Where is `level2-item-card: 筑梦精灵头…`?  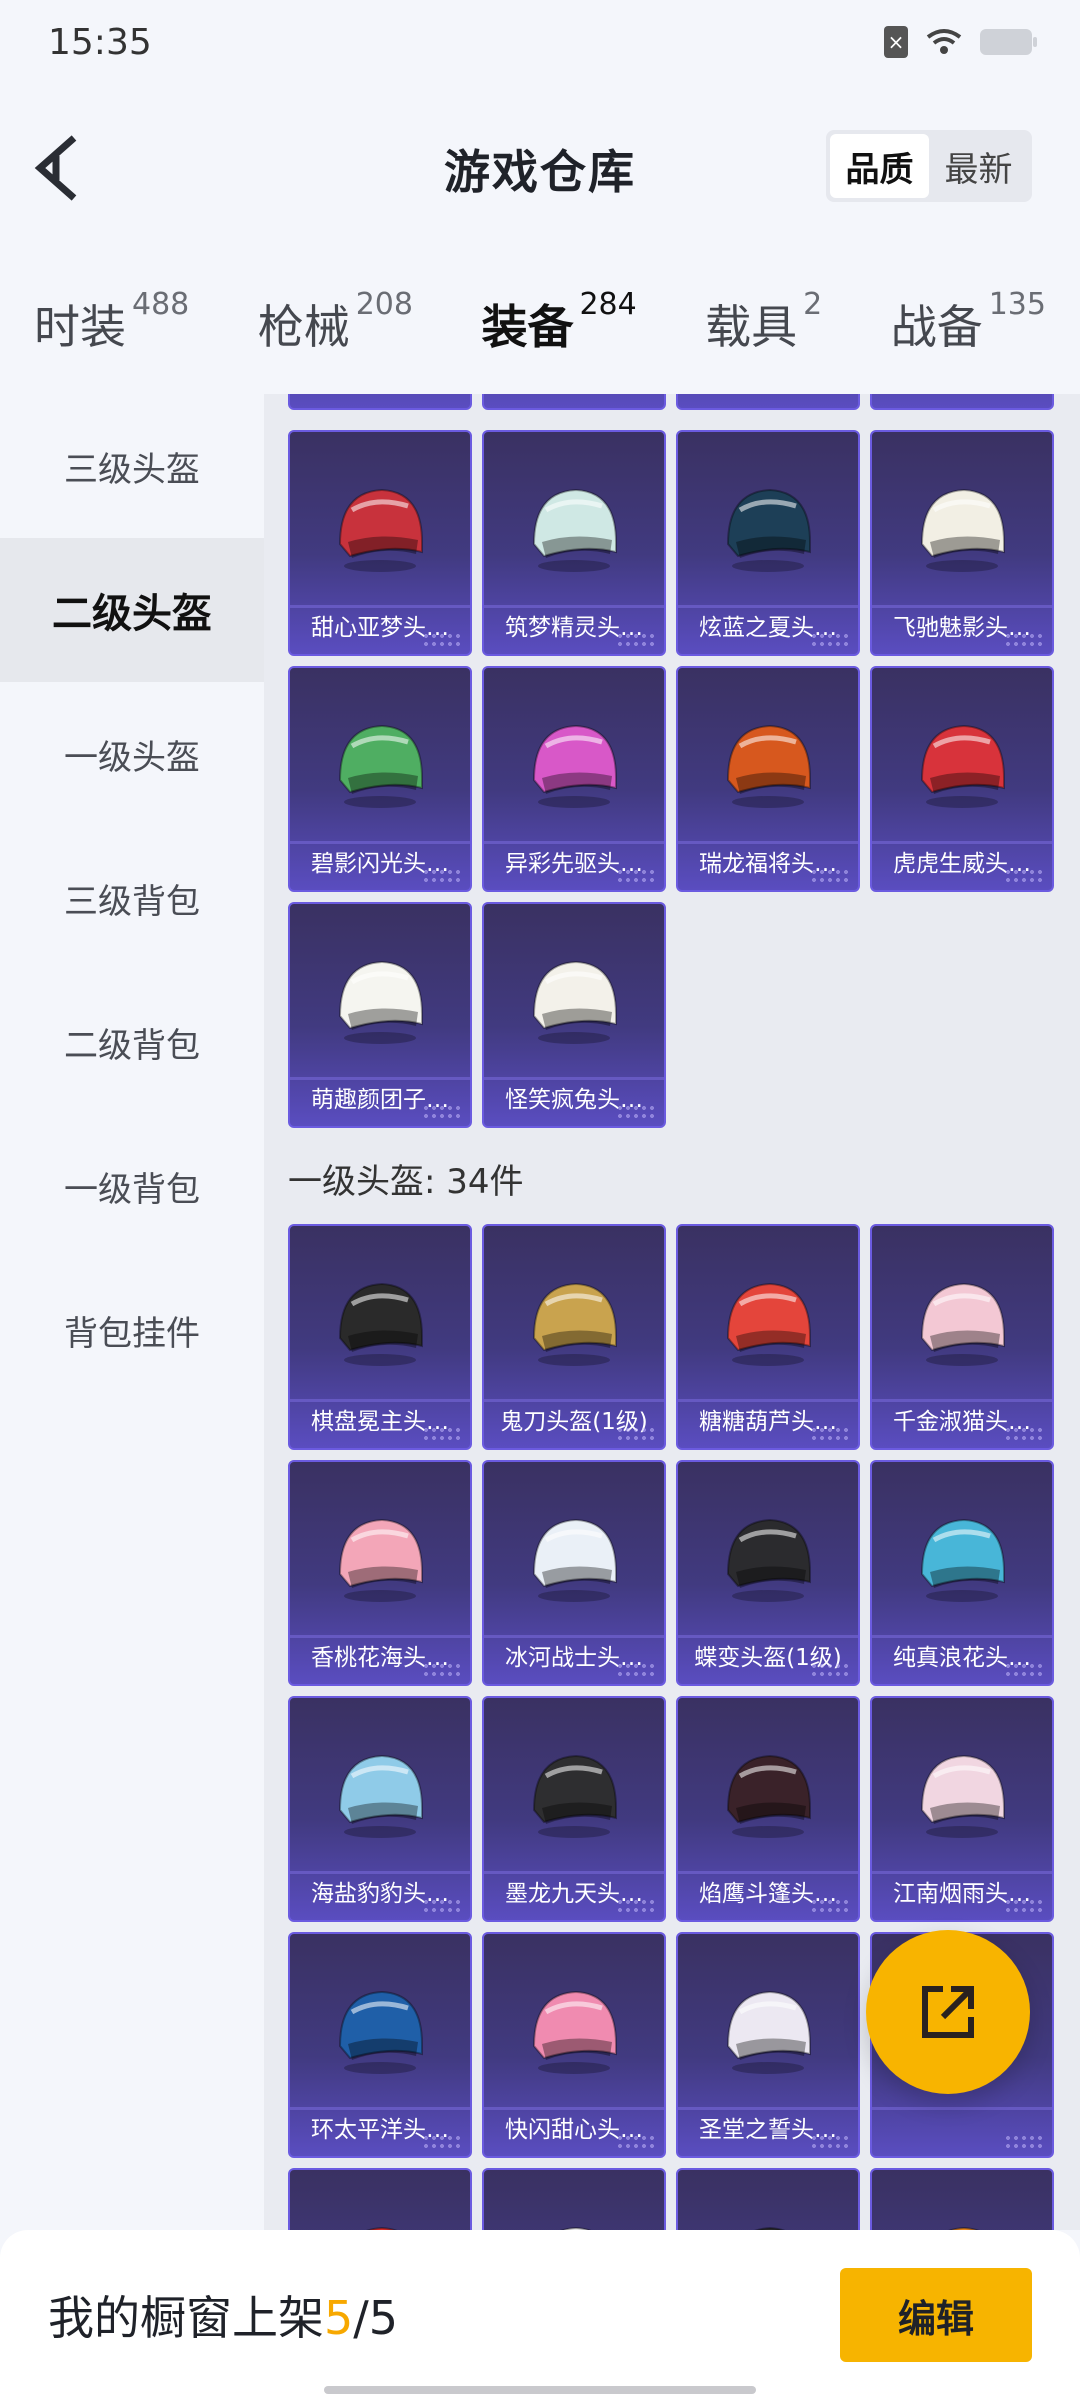
level2-item-card: 筑梦精灵头… is located at coordinates (574, 543).